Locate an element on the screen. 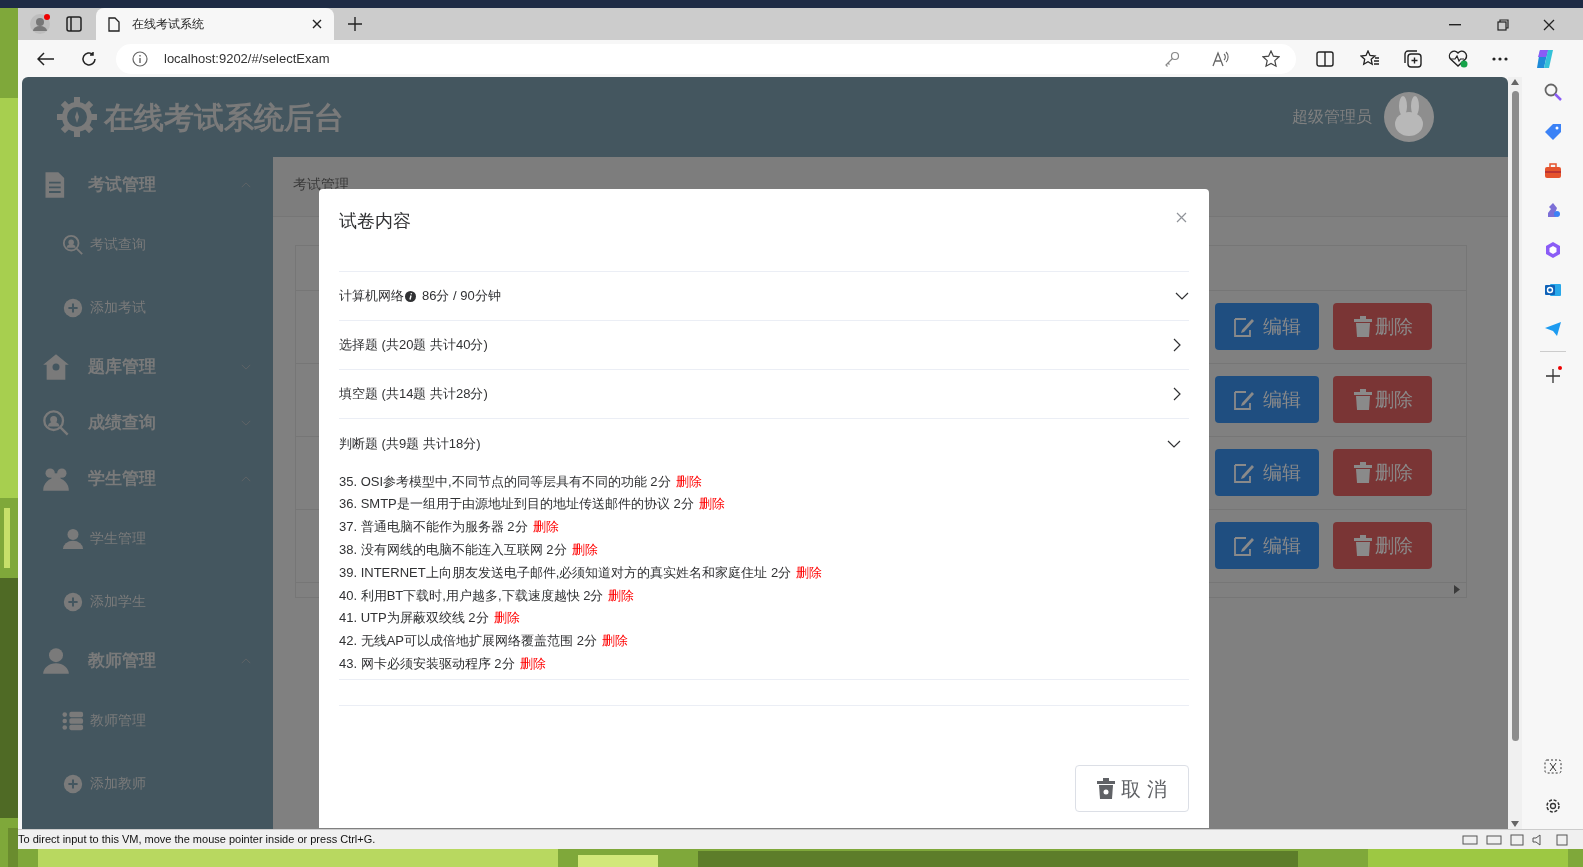 This screenshot has width=1583, height=867. scroll-down-icon is located at coordinates (1515, 824).